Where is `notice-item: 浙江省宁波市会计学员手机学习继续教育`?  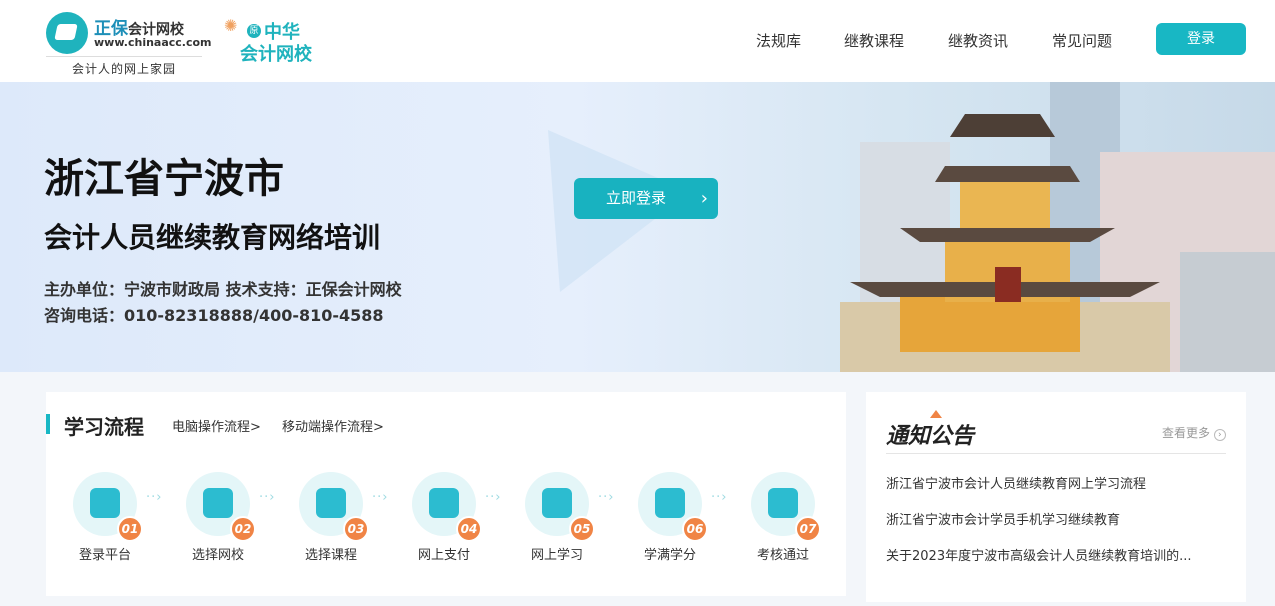 notice-item: 浙江省宁波市会计学员手机学习继续教育 is located at coordinates (1051, 518).